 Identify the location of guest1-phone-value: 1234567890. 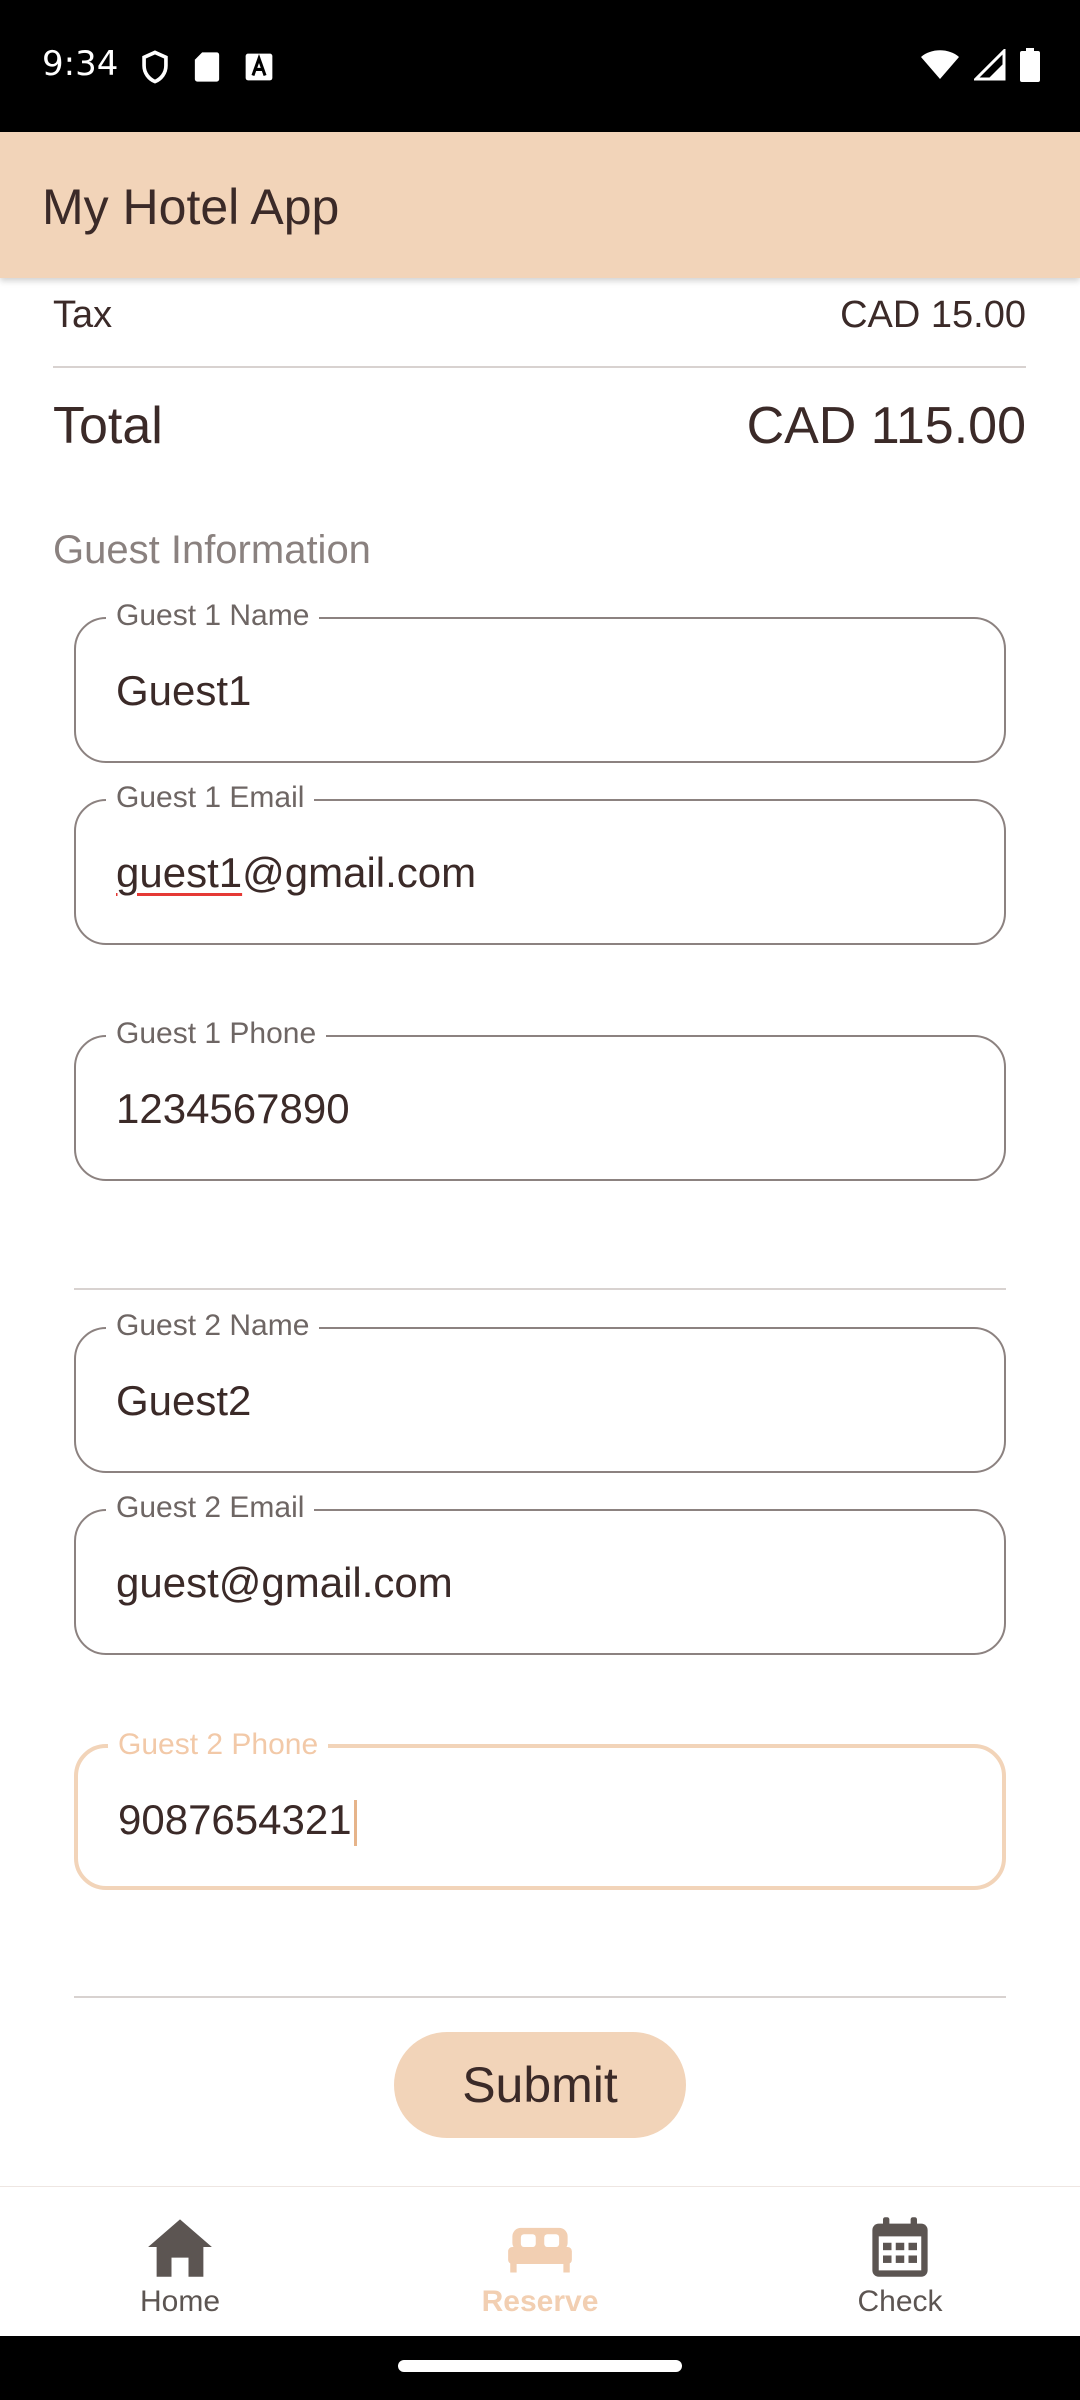
(233, 1108).